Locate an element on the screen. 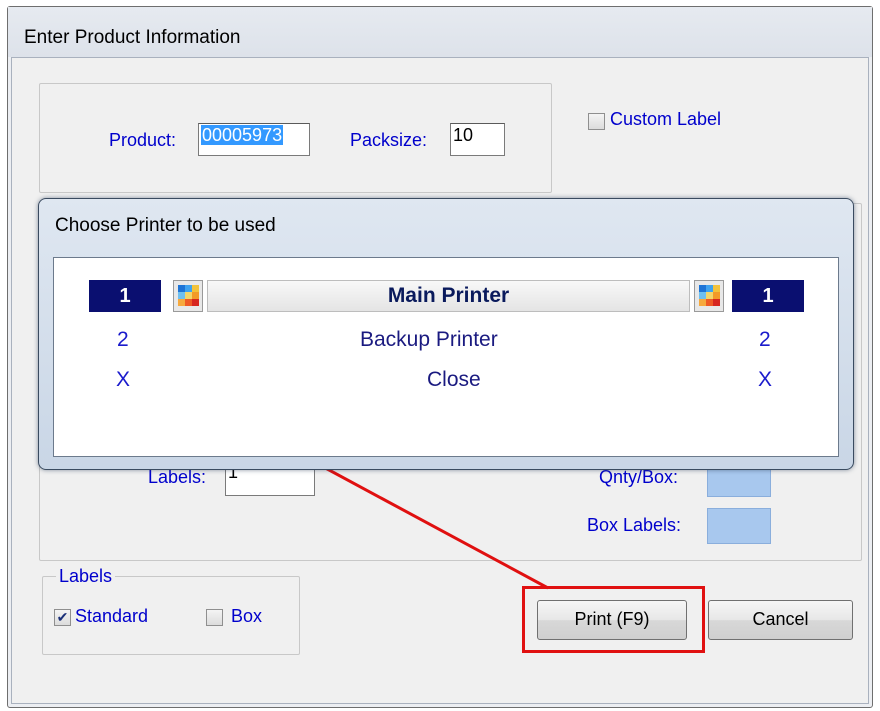 The image size is (880, 711). main-printer-key-left: 1 is located at coordinates (125, 296).